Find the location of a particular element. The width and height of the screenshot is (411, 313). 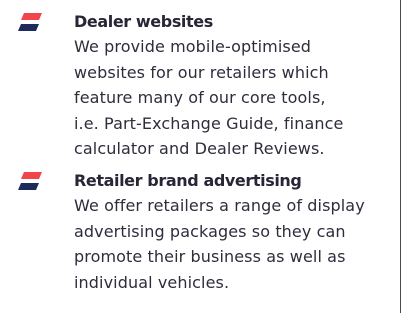

description-line: feature many of our core tools, is located at coordinates (200, 97).